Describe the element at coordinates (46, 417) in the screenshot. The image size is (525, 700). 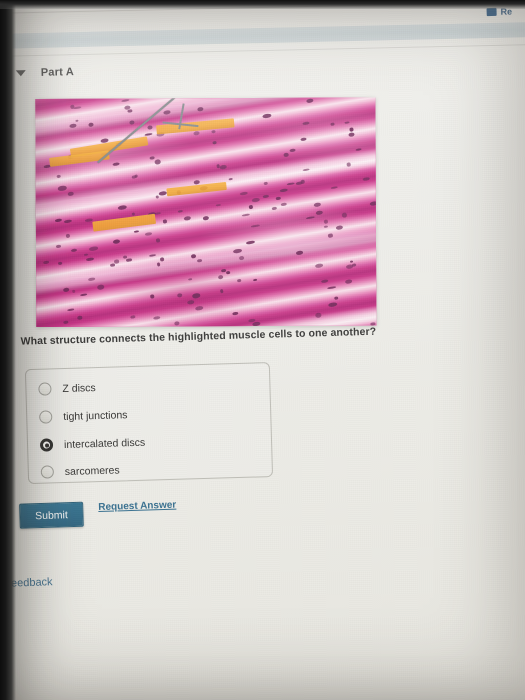
I see `radio-tight-junctions` at that location.